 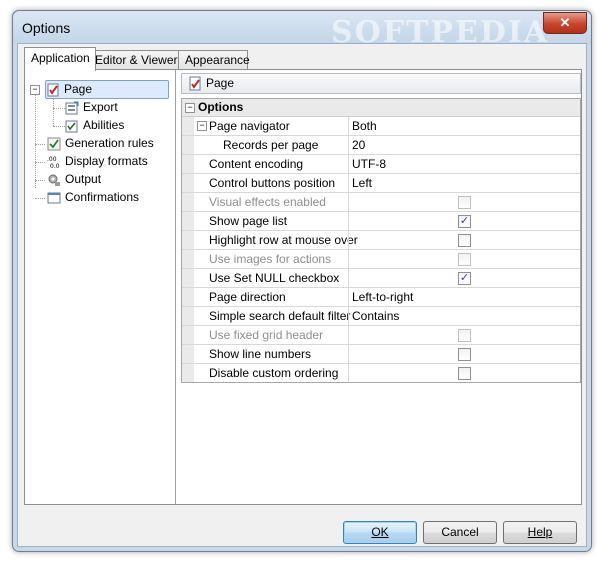 I want to click on close-icon: ✕, so click(x=565, y=22).